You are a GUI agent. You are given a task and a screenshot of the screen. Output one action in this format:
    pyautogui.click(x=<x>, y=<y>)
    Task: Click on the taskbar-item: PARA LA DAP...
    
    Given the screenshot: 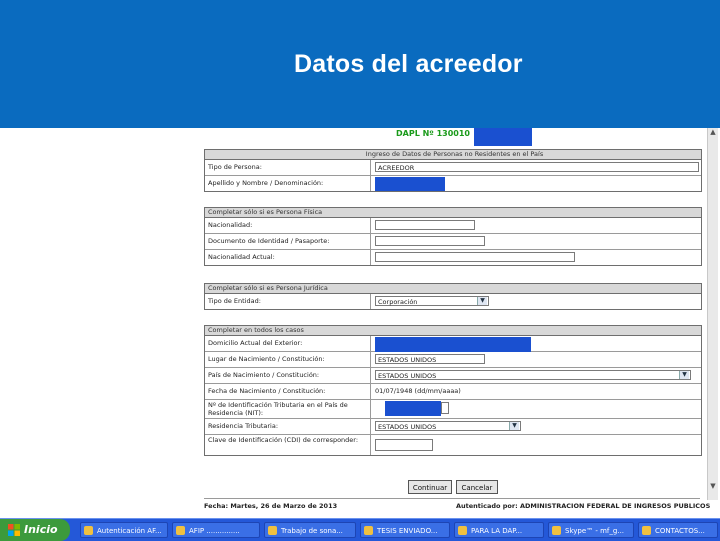 What is the action you would take?
    pyautogui.click(x=499, y=530)
    